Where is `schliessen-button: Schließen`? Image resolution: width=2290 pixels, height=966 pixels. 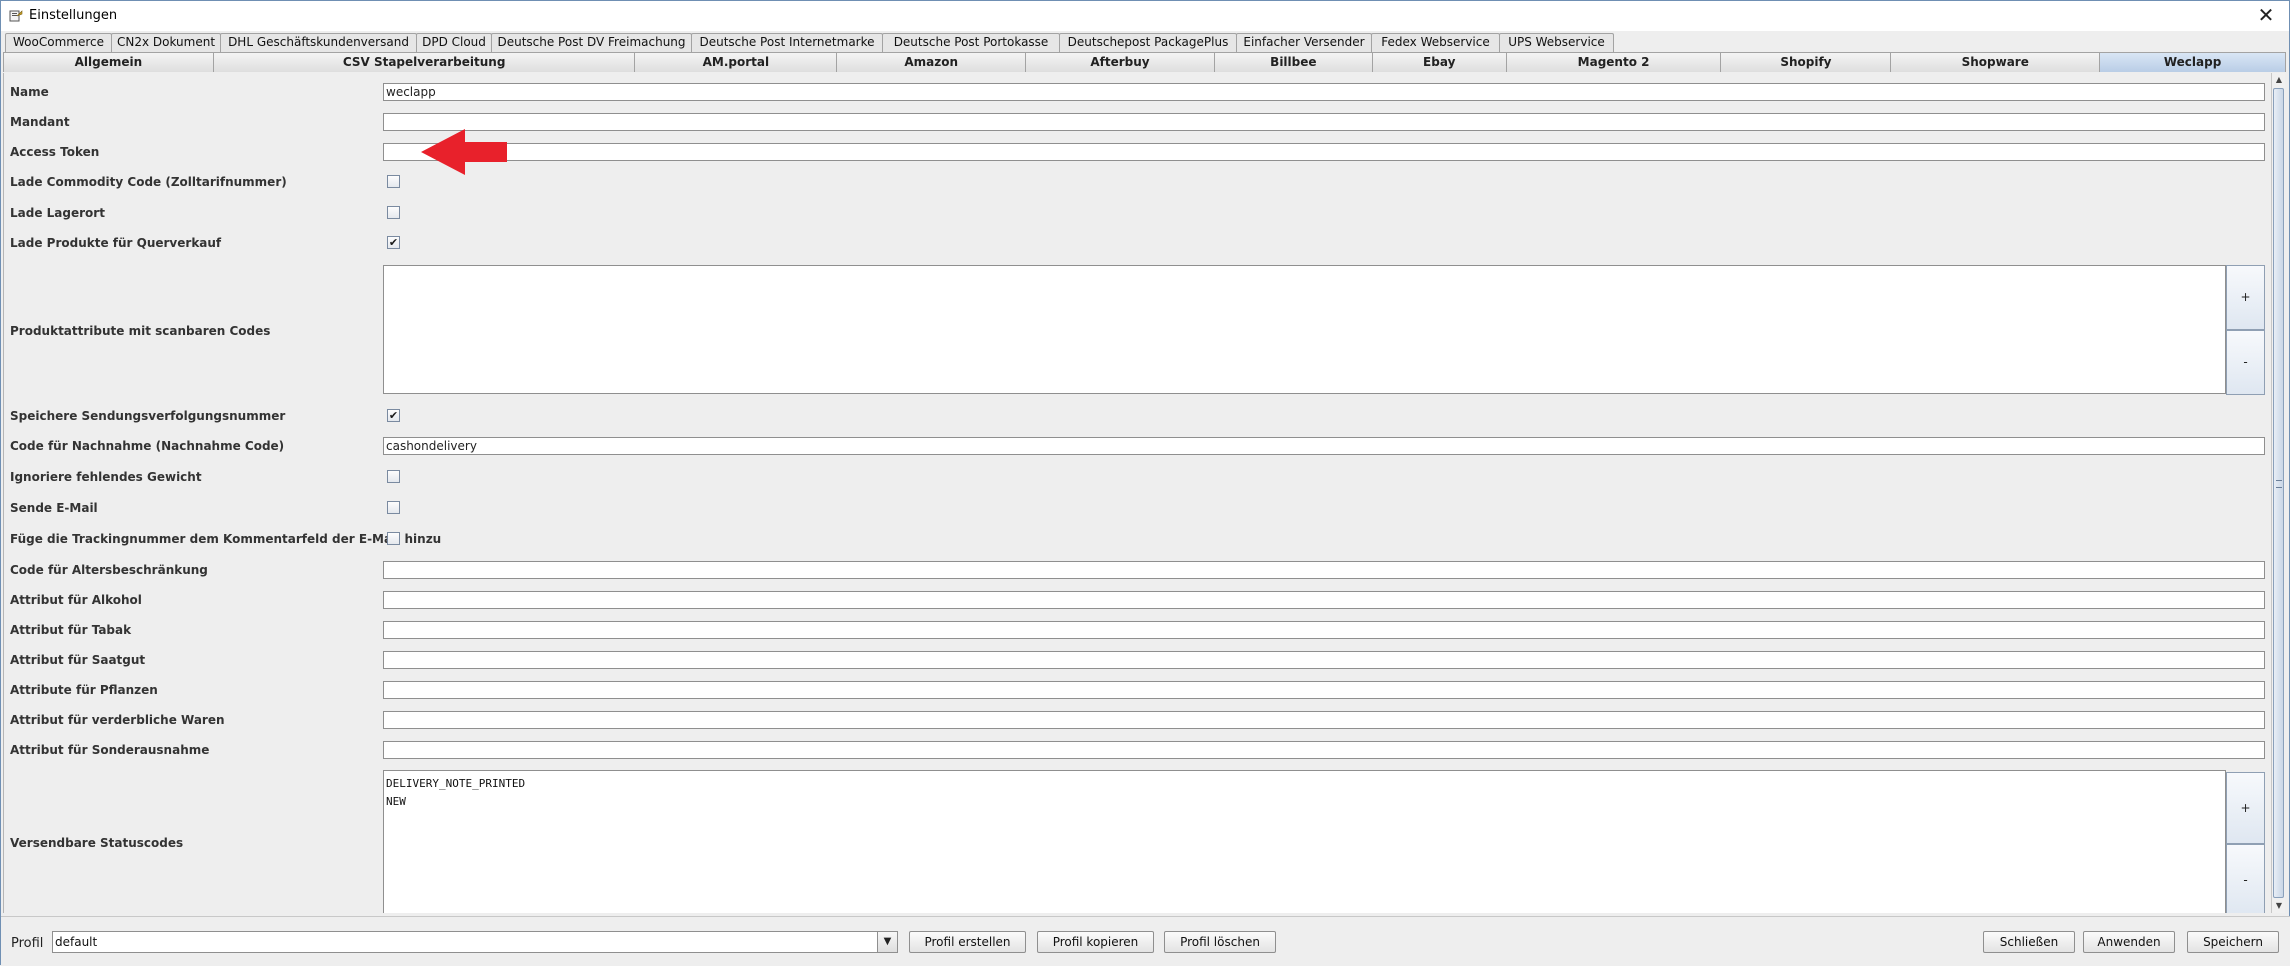 schliessen-button: Schließen is located at coordinates (2029, 942).